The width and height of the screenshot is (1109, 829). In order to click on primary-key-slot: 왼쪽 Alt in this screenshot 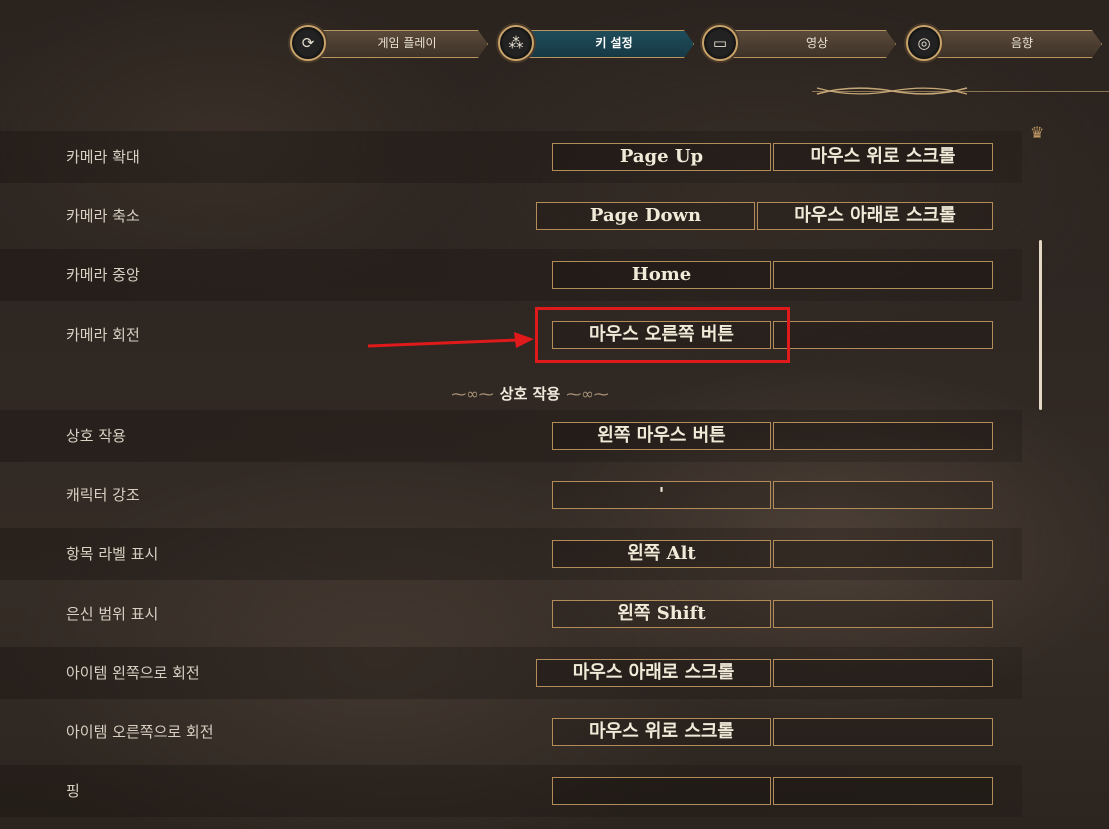, I will do `click(661, 554)`.